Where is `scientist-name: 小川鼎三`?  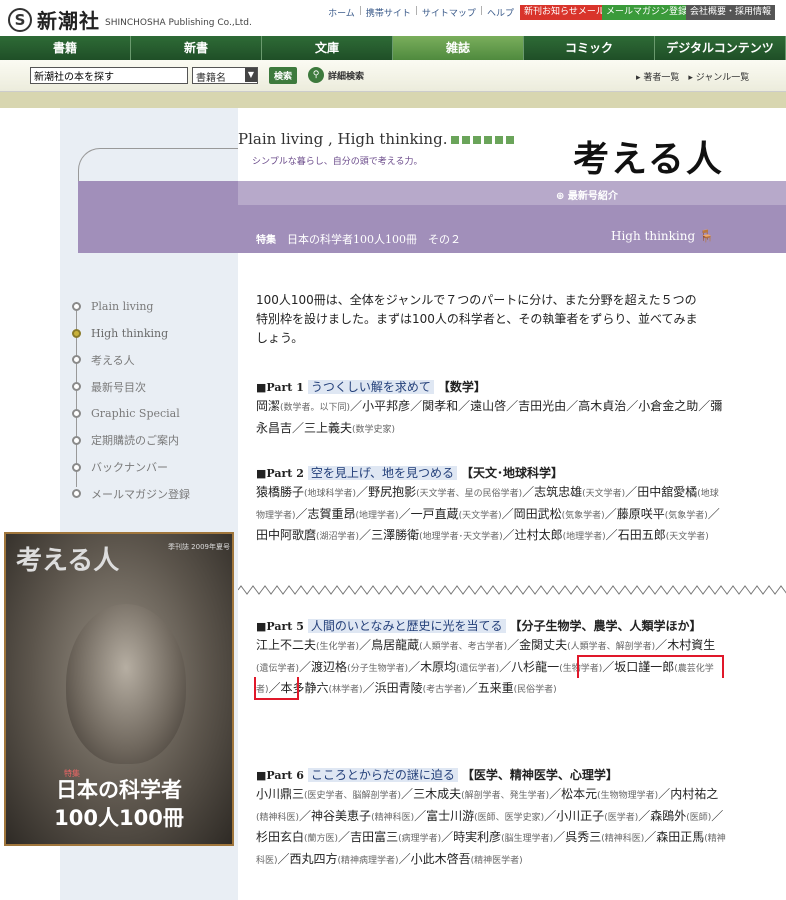
scientist-name: 小川鼎三 is located at coordinates (280, 794).